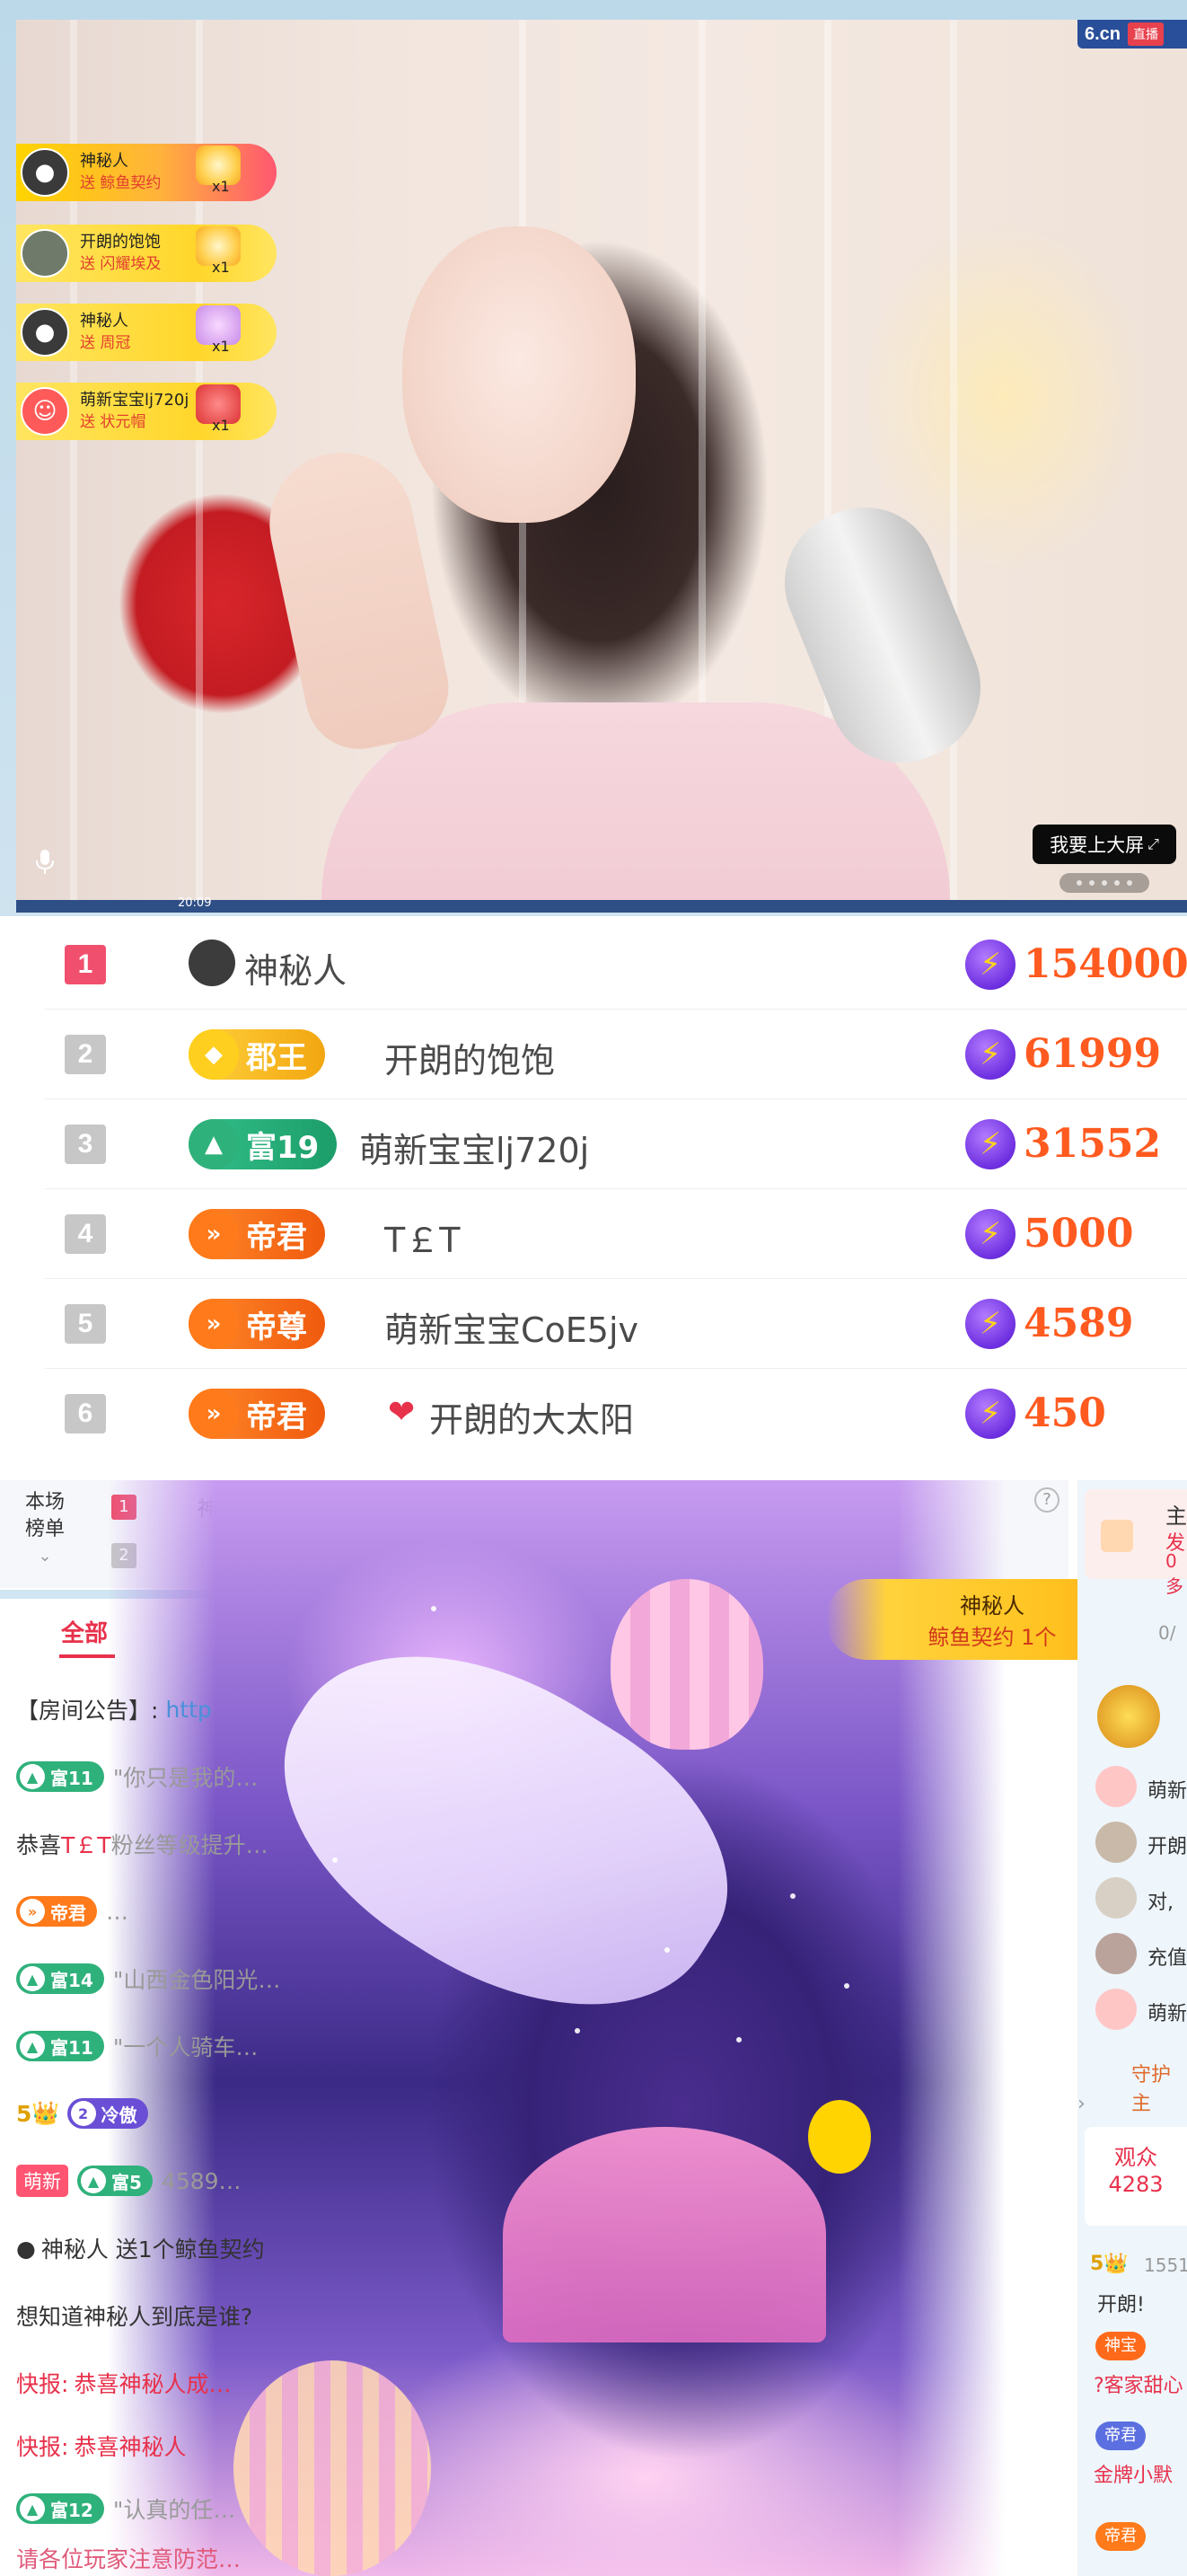 Image resolution: width=1187 pixels, height=2576 pixels. Describe the element at coordinates (1079, 1234) in the screenshot. I see `rank-score: 5000` at that location.